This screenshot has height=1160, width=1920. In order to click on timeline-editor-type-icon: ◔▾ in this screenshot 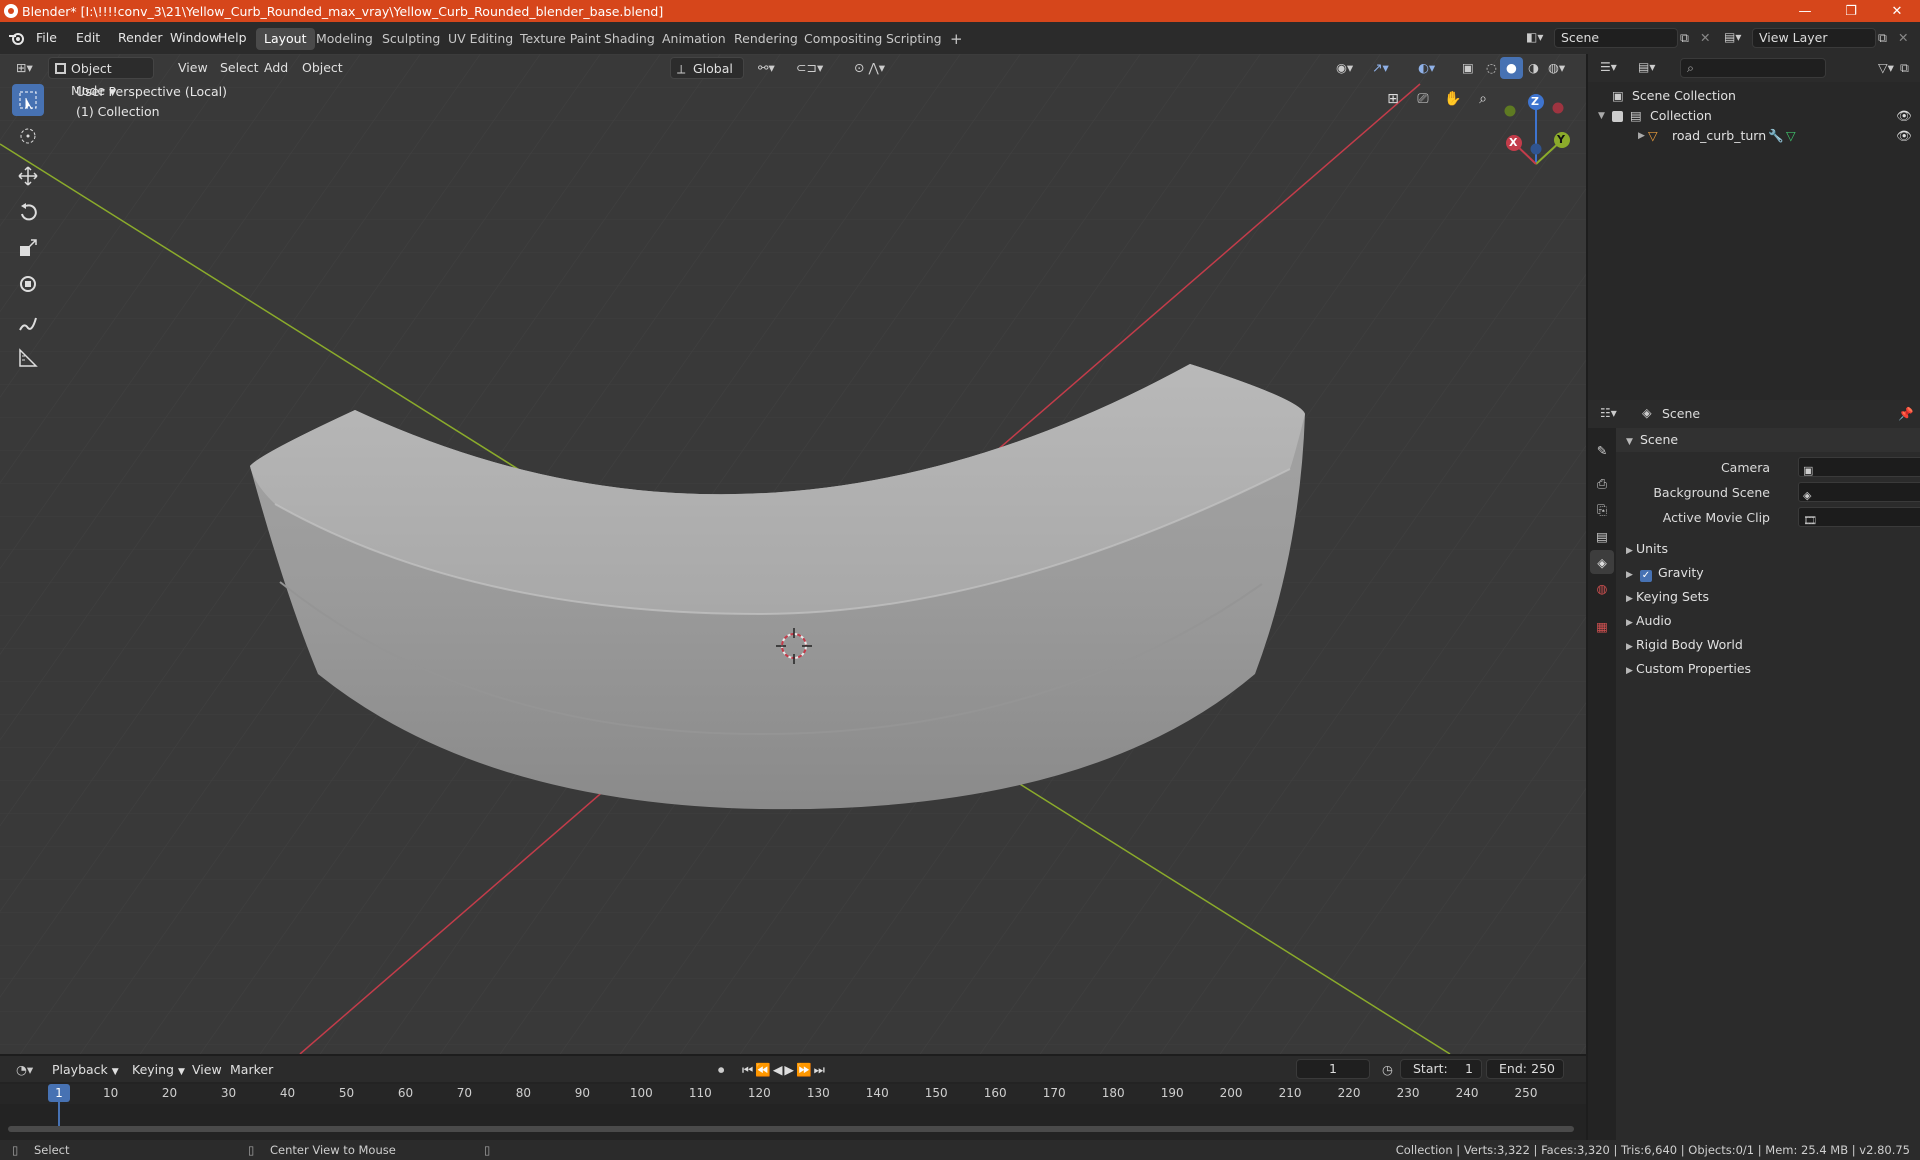, I will do `click(24, 1070)`.